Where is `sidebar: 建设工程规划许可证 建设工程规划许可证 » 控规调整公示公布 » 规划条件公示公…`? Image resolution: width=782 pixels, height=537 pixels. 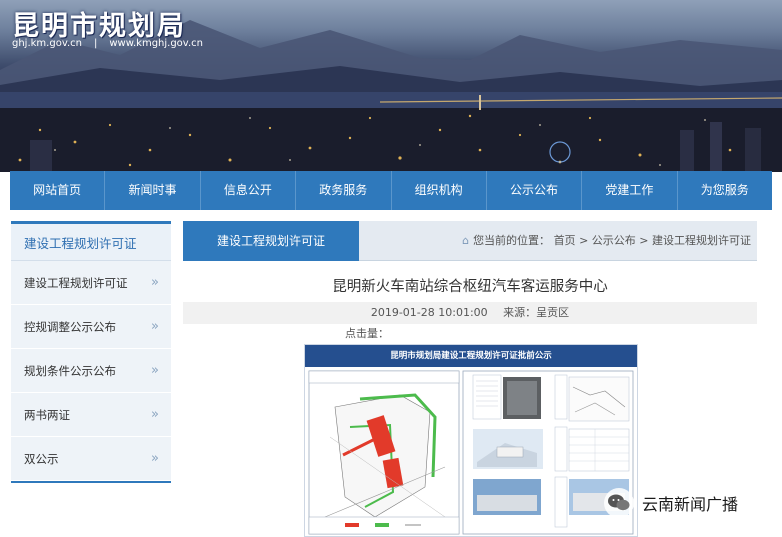
sidebar: 建设工程规划许可证 建设工程规划许可证 » 控规调整公示公布 » 规划条件公示公… is located at coordinates (91, 352).